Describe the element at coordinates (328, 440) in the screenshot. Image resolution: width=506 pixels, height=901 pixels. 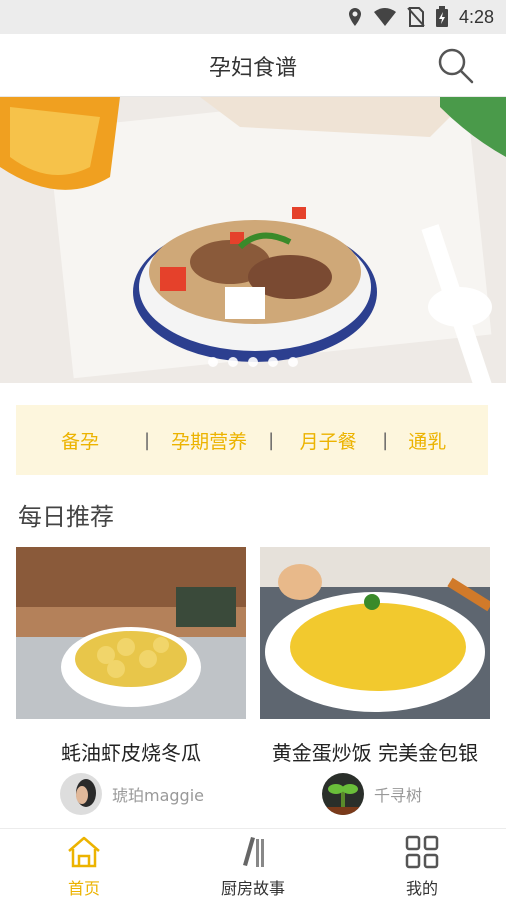
I see `category-confinement-meals: 月子餐` at that location.